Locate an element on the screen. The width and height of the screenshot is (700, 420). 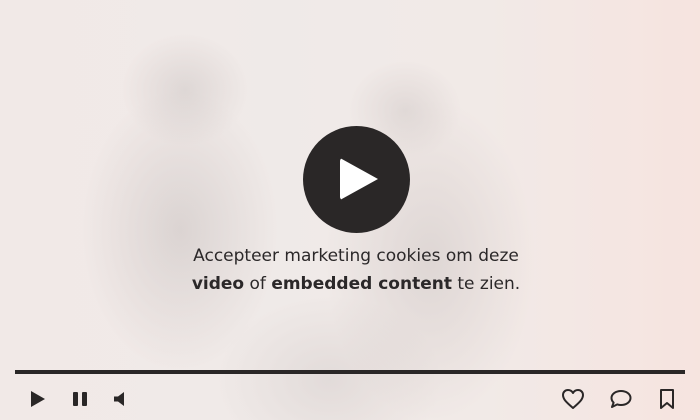
bookmark-button is located at coordinates (667, 399).